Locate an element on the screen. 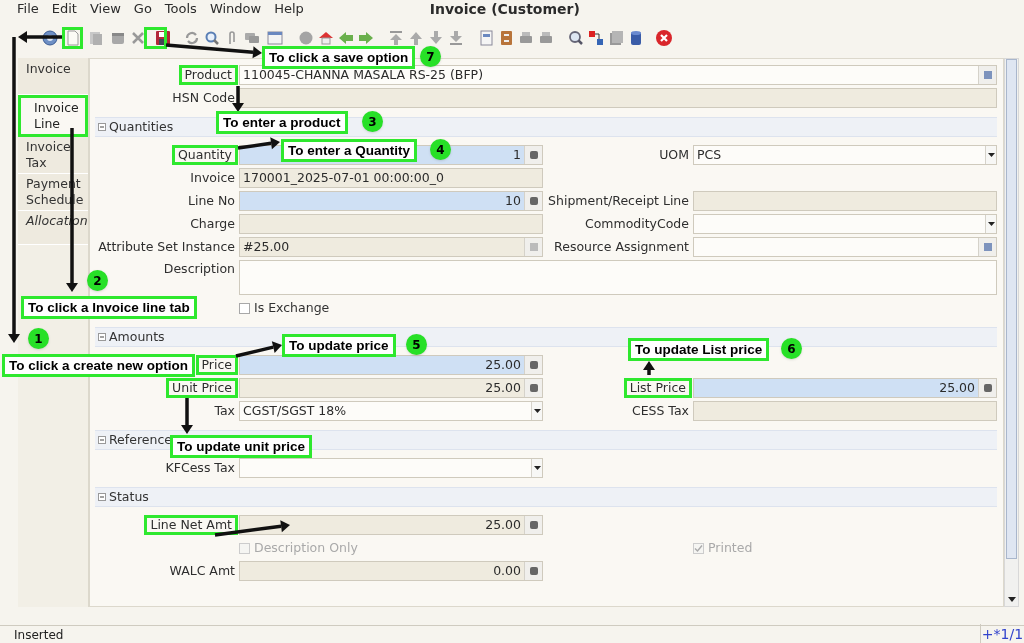  annotation-tooltip: To click a create new option is located at coordinates (99, 365).